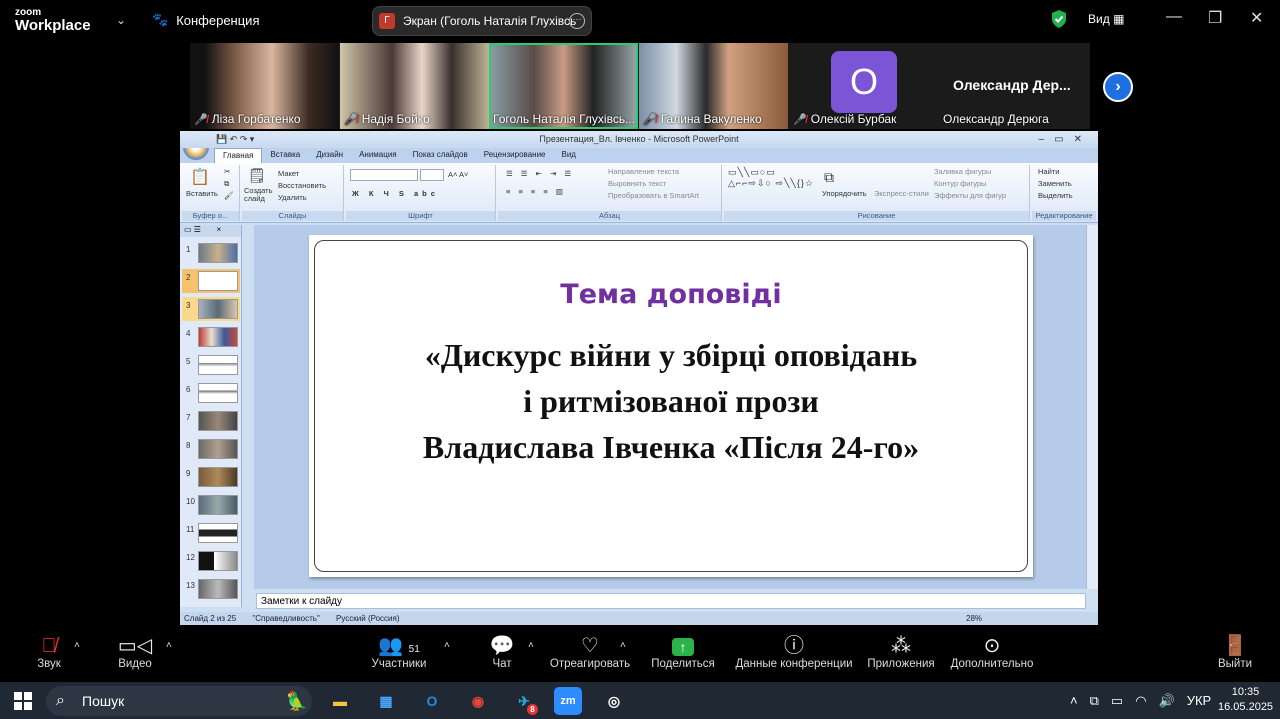  I want to click on participant-tile: 🎤̸ Ліза Горбатенко, so click(264, 86).